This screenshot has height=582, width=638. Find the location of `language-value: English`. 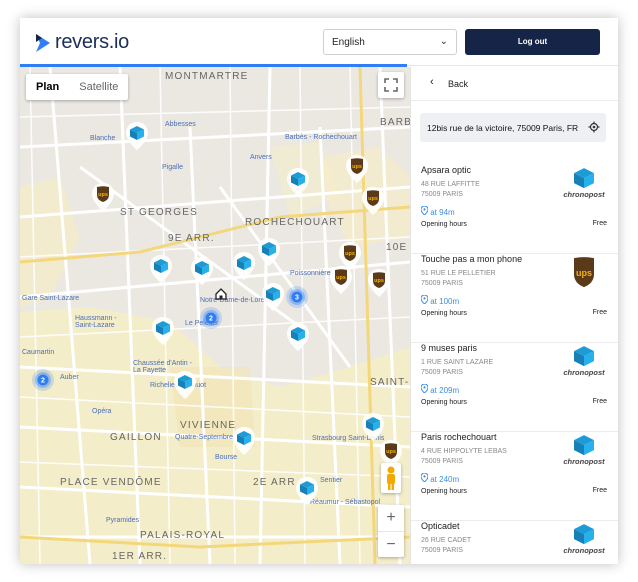

language-value: English is located at coordinates (348, 42).